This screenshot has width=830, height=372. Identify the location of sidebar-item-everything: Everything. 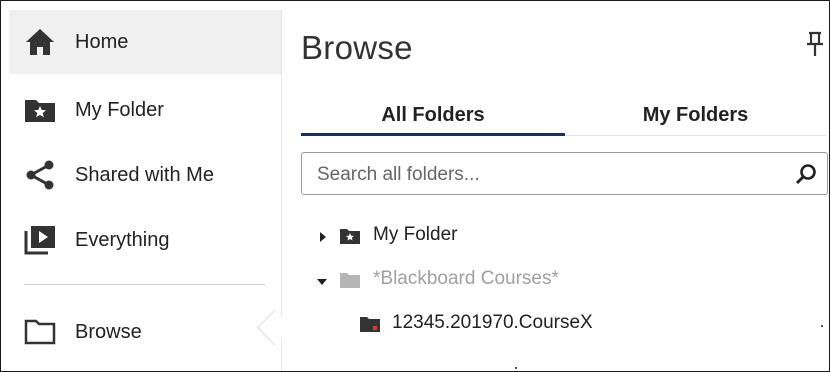
(145, 240).